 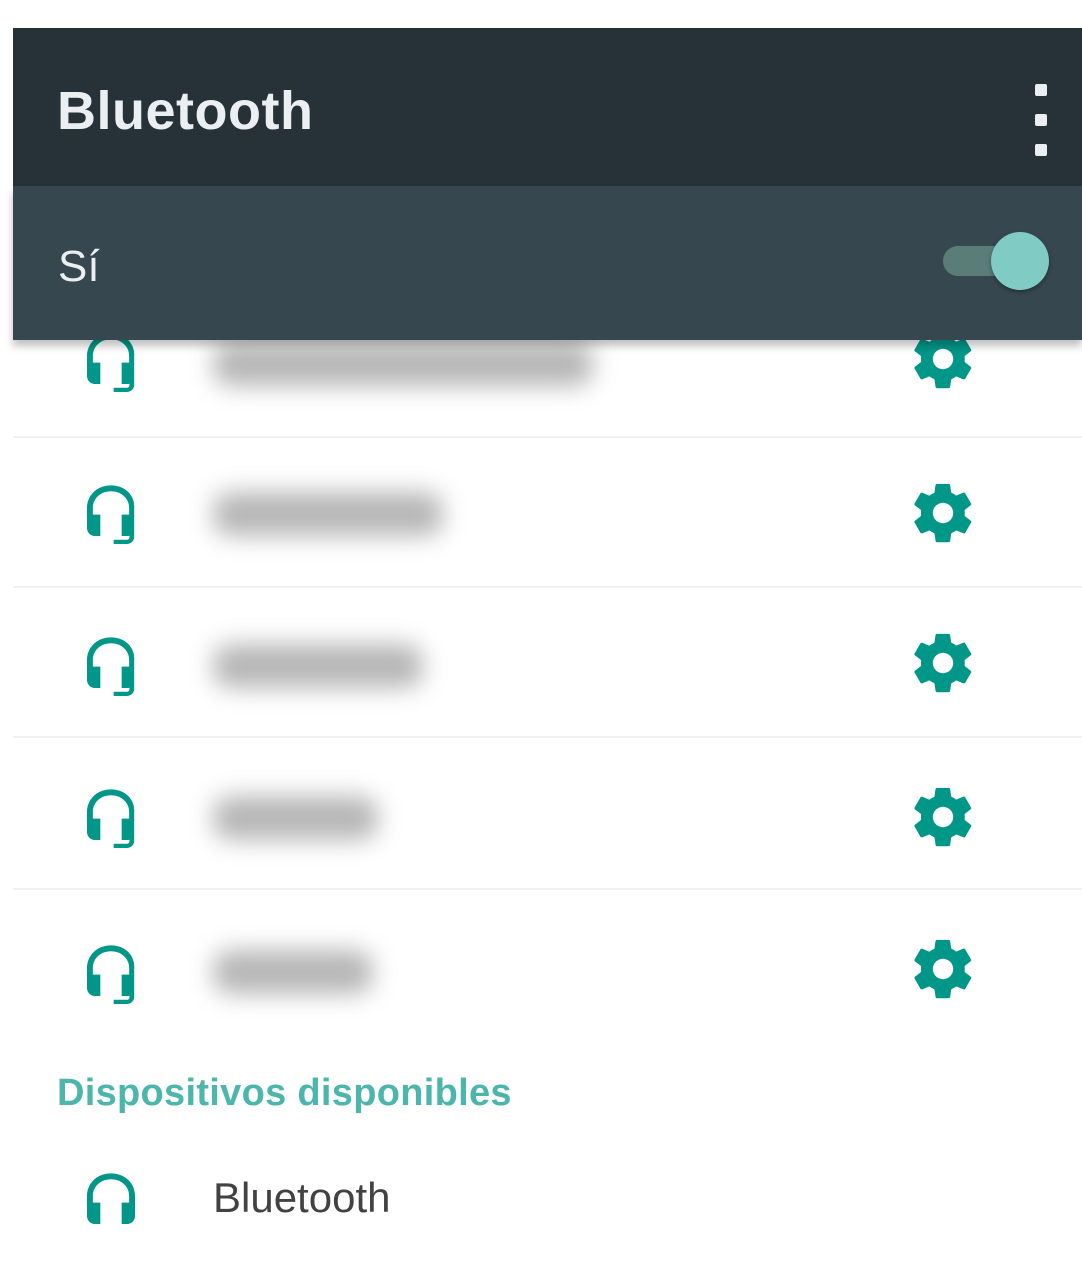 I want to click on page-title: Bluetooth, so click(x=185, y=111).